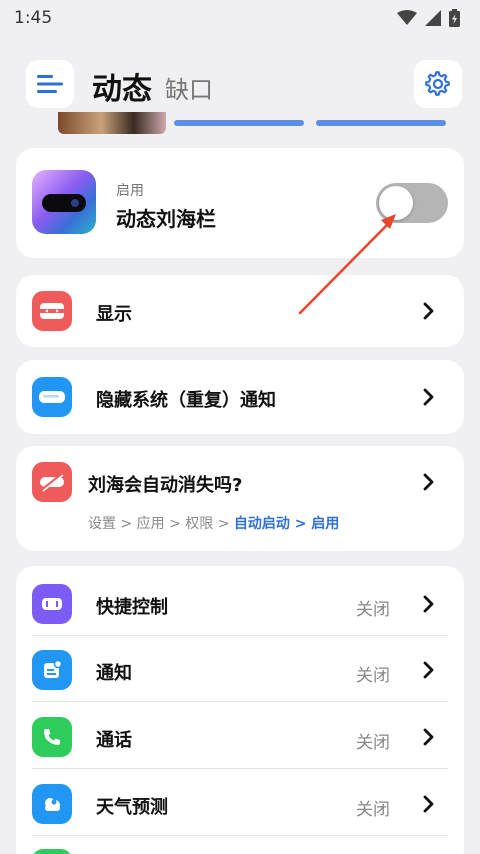  Describe the element at coordinates (286, 524) in the screenshot. I see `path-highlight: 自动启动 > 启用` at that location.